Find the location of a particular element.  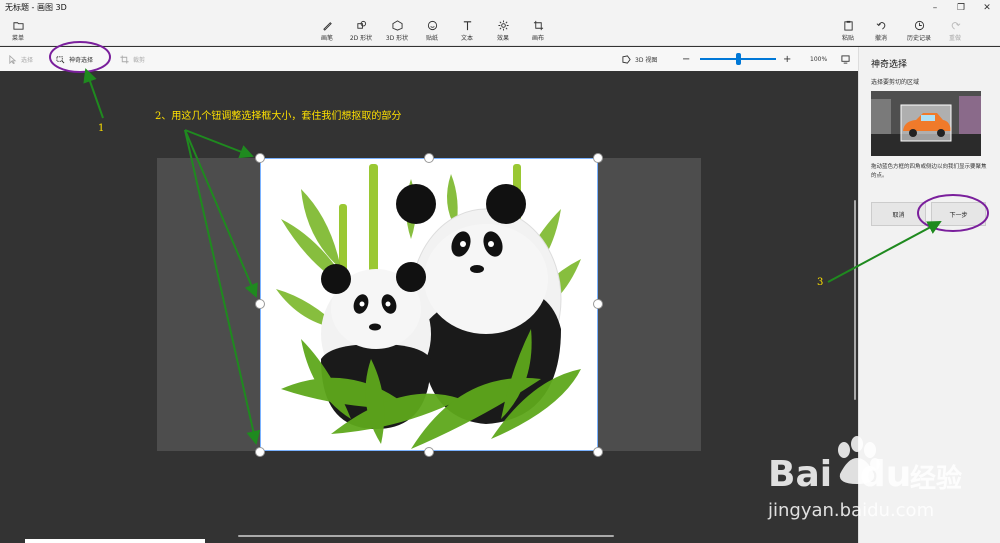

annotation-step2: 2、用这几个钮调整选择框大小，套住我们想抠取的部分 is located at coordinates (278, 116).